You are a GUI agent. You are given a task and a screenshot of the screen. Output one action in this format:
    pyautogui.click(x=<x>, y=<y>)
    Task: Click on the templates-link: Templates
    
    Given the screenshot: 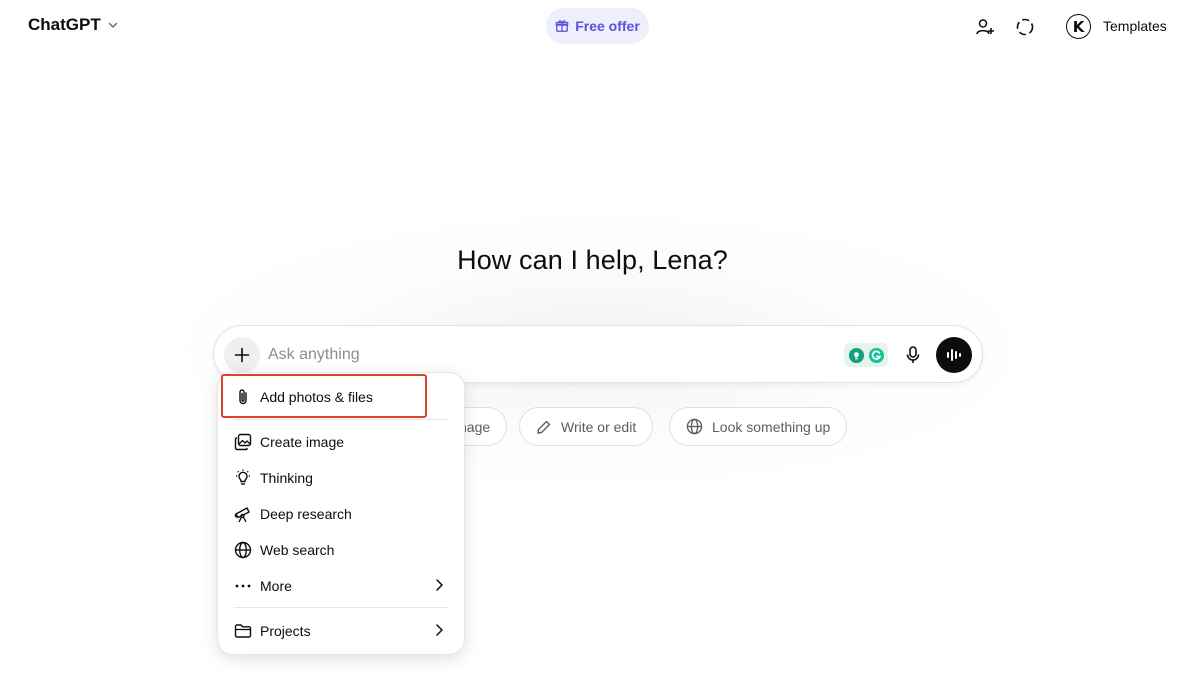 What is the action you would take?
    pyautogui.click(x=1135, y=26)
    